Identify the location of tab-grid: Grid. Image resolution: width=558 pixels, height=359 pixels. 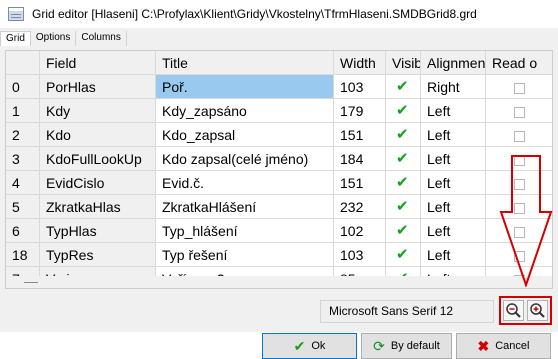
(15, 38).